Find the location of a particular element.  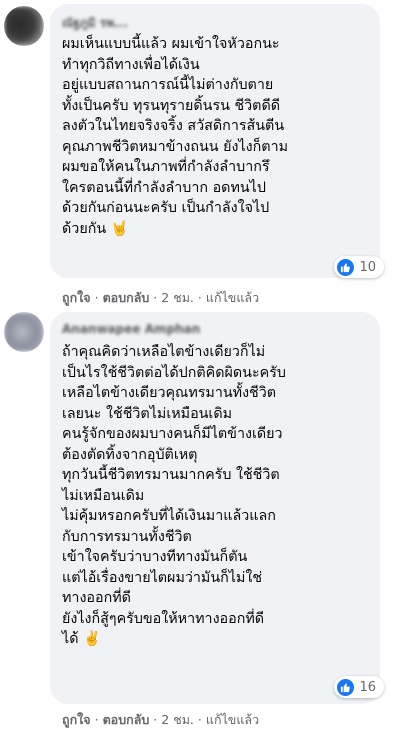

reaction-count-badge: 16 is located at coordinates (359, 687).